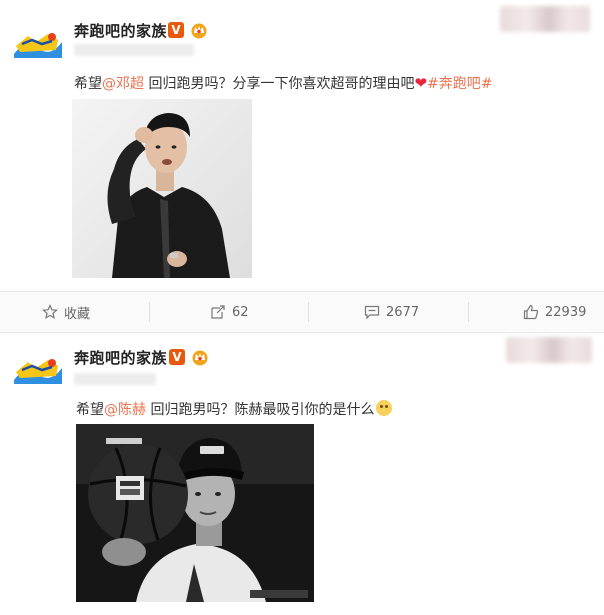 The image size is (604, 615). I want to click on comment-count: 2677, so click(403, 312).